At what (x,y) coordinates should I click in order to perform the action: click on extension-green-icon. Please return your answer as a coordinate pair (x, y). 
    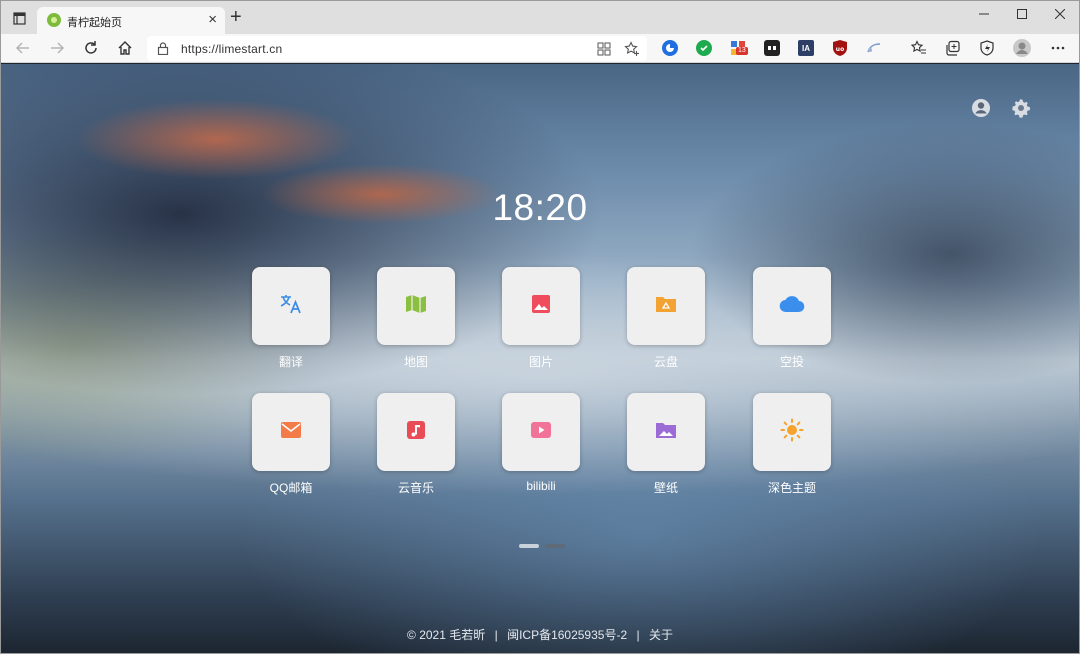
    Looking at the image, I should click on (704, 48).